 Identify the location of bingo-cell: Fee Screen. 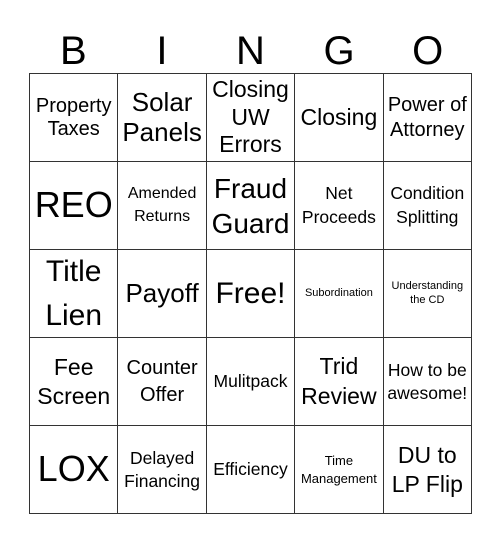
(74, 382).